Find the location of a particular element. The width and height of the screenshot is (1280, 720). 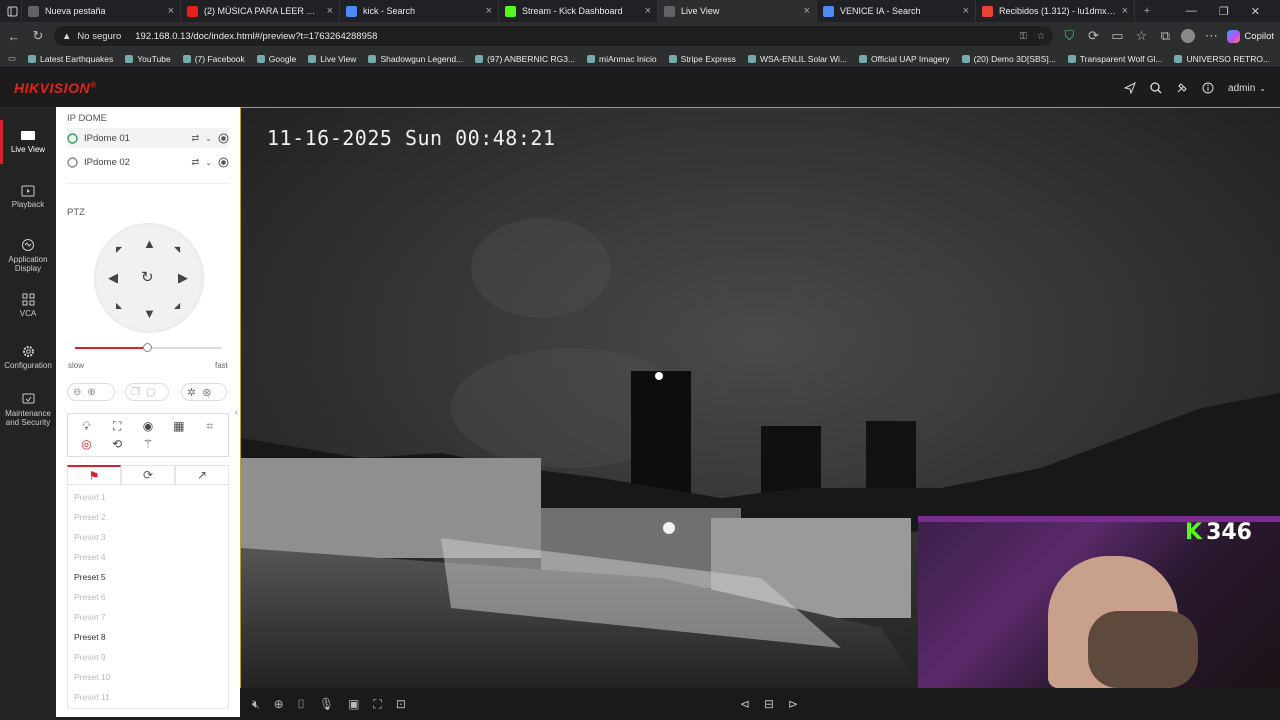

park-icon: ⟲ is located at coordinates (117, 444).